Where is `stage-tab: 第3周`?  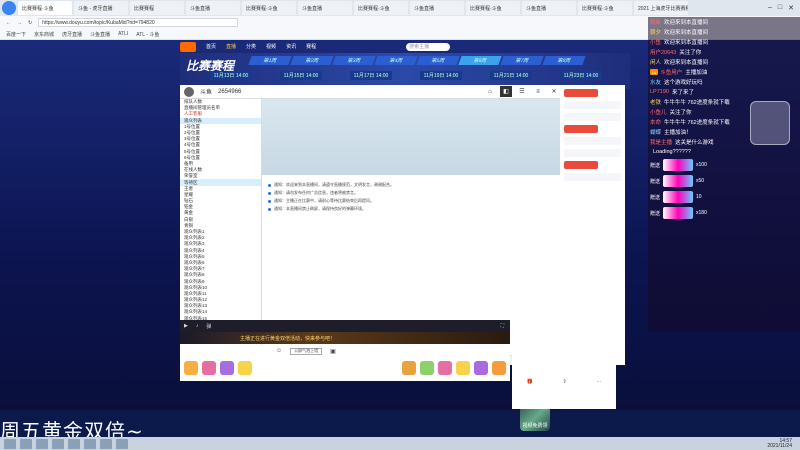 stage-tab: 第3周 is located at coordinates (354, 60).